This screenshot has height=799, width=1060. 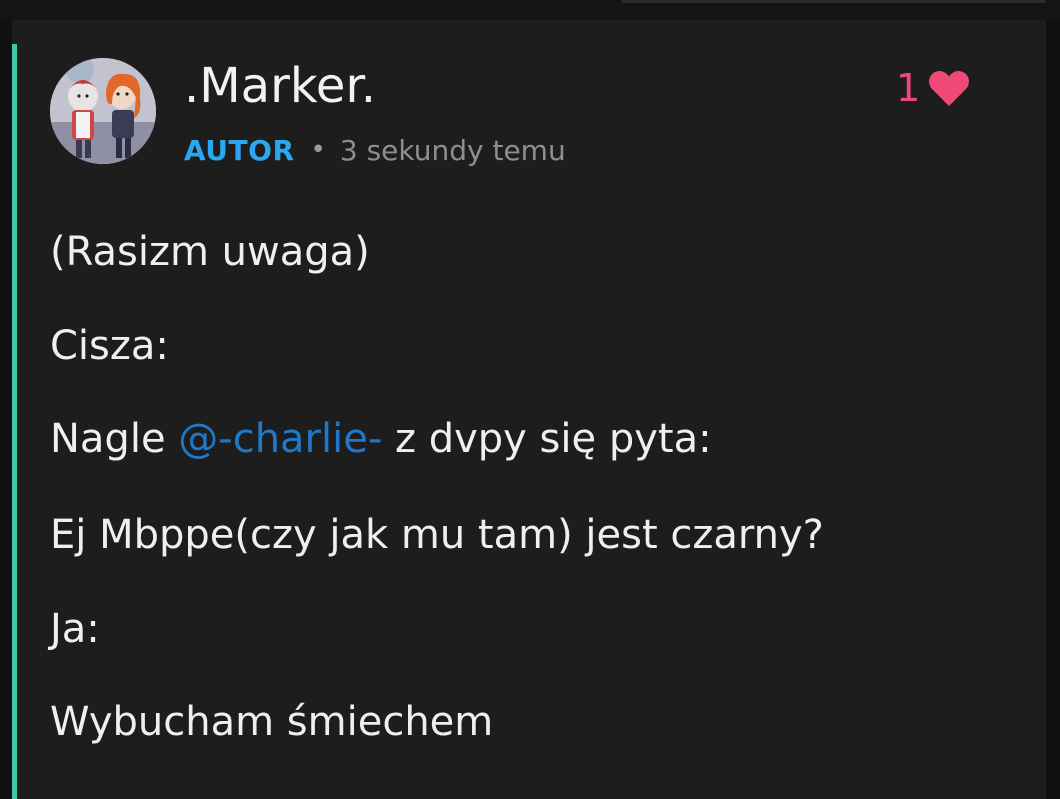 I want to click on user-mention-link: @-charlie-, so click(x=280, y=439).